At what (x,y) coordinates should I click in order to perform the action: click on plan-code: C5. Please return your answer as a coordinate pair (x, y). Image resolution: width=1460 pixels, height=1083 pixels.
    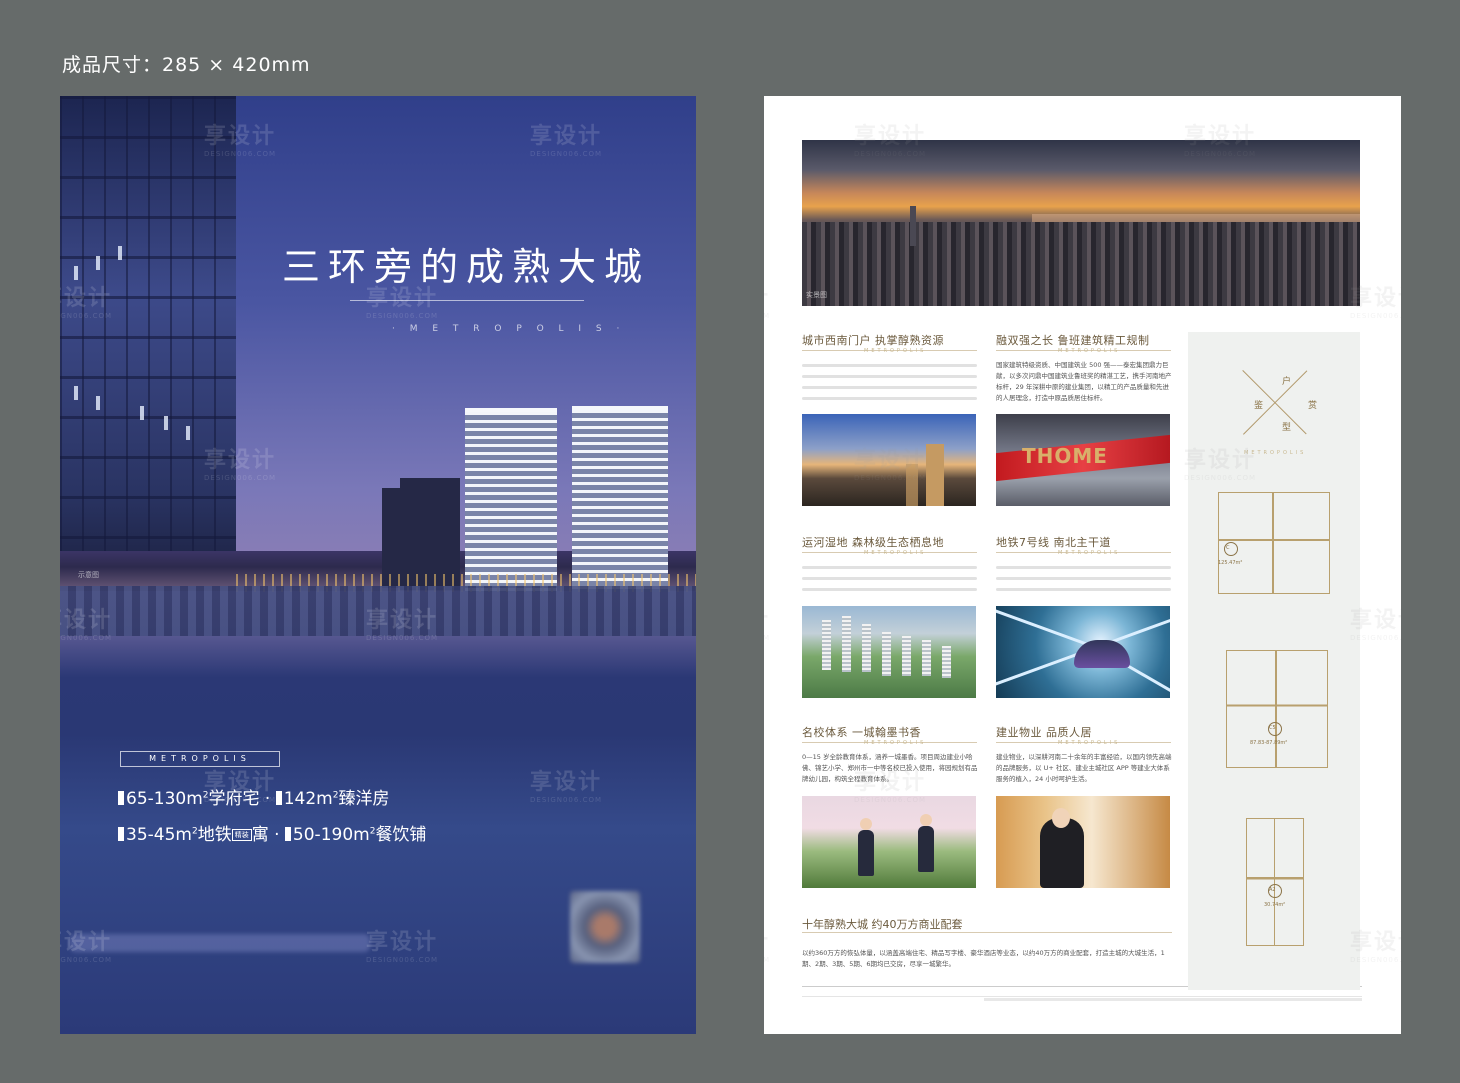
    Looking at the image, I should click on (1272, 728).